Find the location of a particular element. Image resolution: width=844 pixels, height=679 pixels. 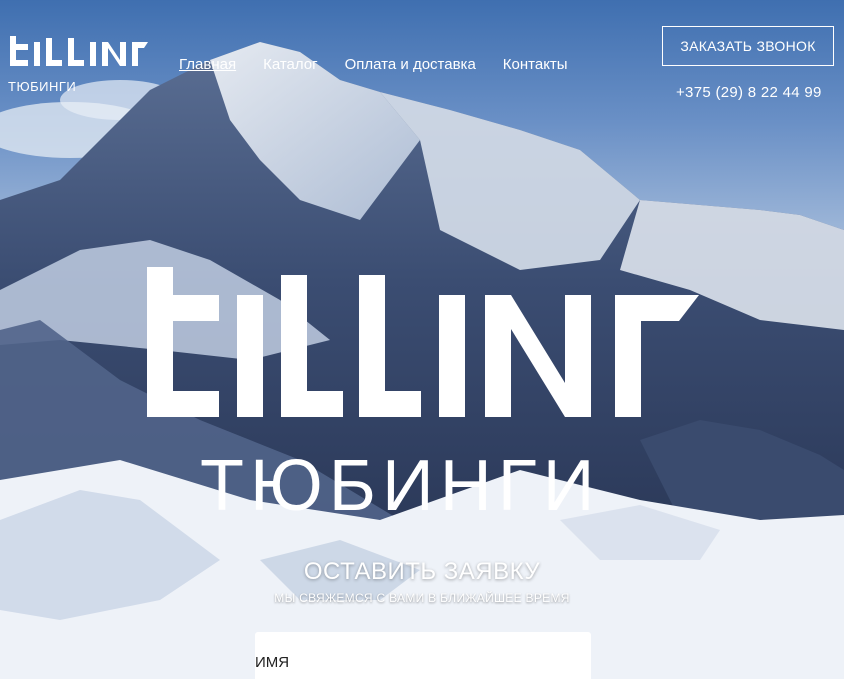

phone-number-link: +375 (29) 8 22 44 99 is located at coordinates (749, 92).